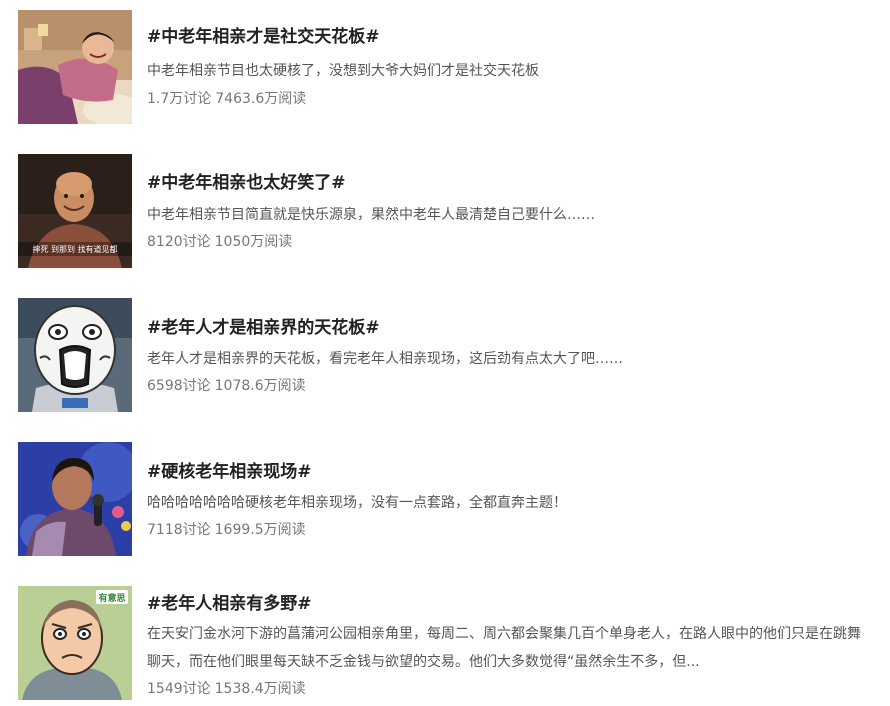 Image resolution: width=890 pixels, height=706 pixels. Describe the element at coordinates (179, 99) in the screenshot. I see `discussion-count: 1.7万讨论` at that location.